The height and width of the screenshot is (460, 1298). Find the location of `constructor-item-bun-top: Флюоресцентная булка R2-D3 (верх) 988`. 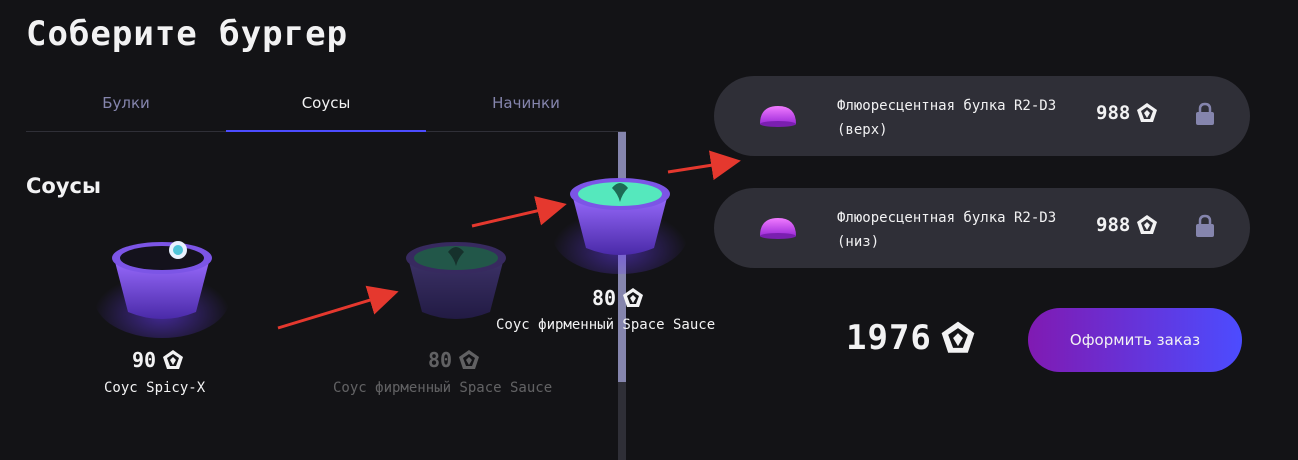

constructor-item-bun-top: Флюоресцентная булка R2-D3 (верх) 988 is located at coordinates (982, 116).